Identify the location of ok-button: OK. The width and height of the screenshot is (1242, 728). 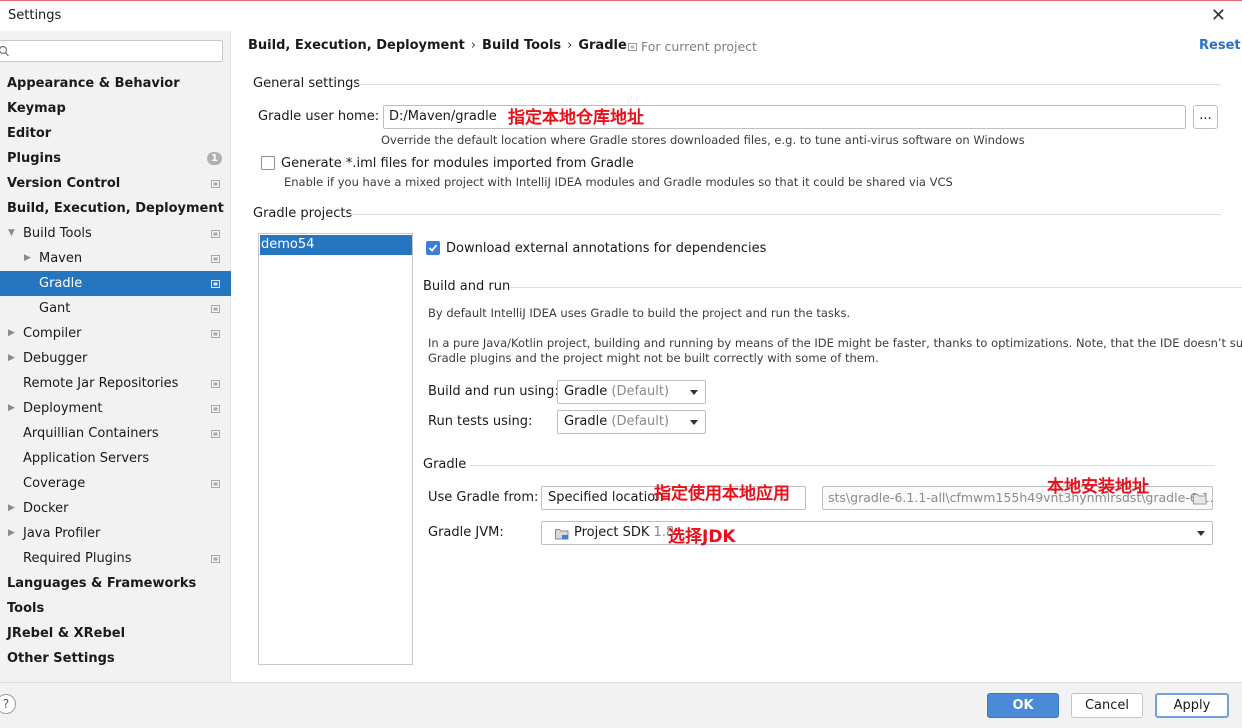
(1023, 705).